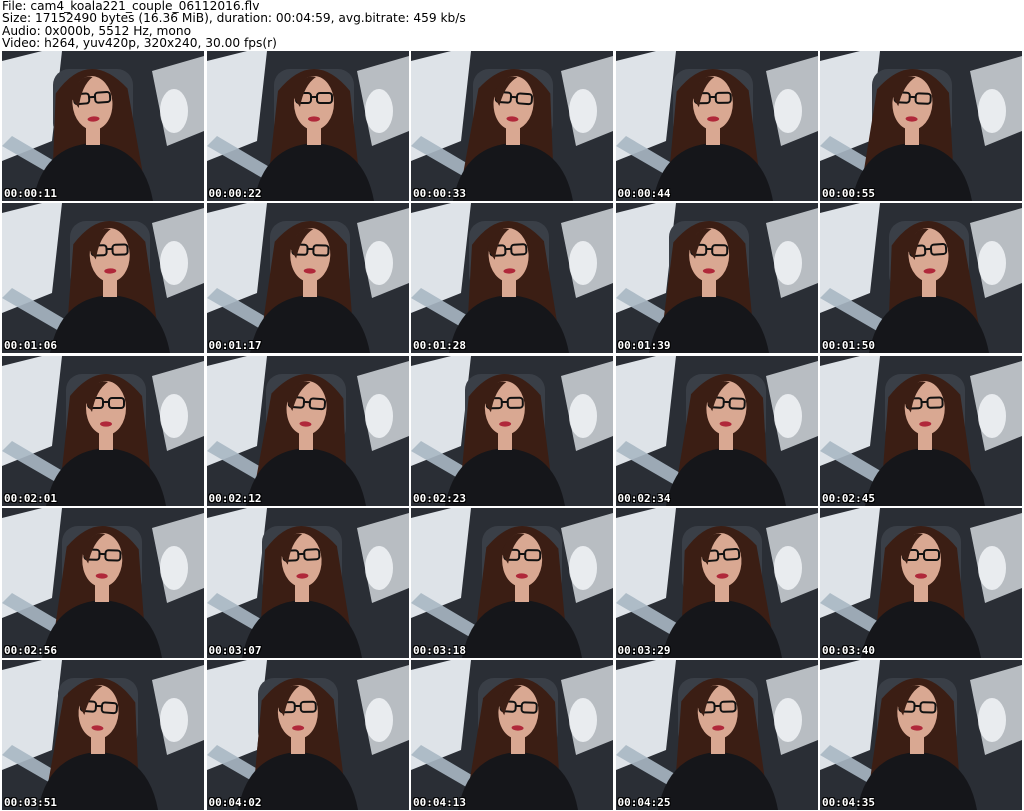 Image resolution: width=1024 pixels, height=811 pixels. I want to click on thumbnail-frame: 00:00:22, so click(307, 126).